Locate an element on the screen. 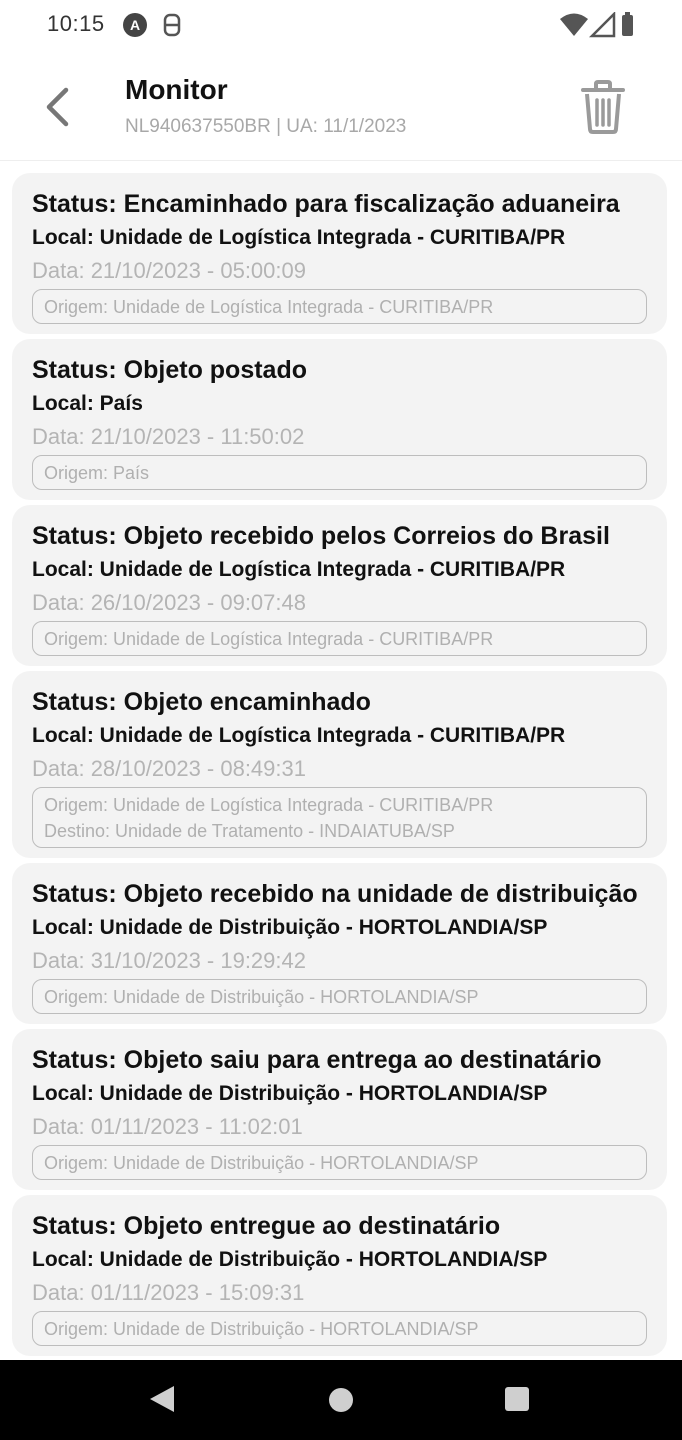 The height and width of the screenshot is (1440, 682). status-time: 10:15 is located at coordinates (76, 23).